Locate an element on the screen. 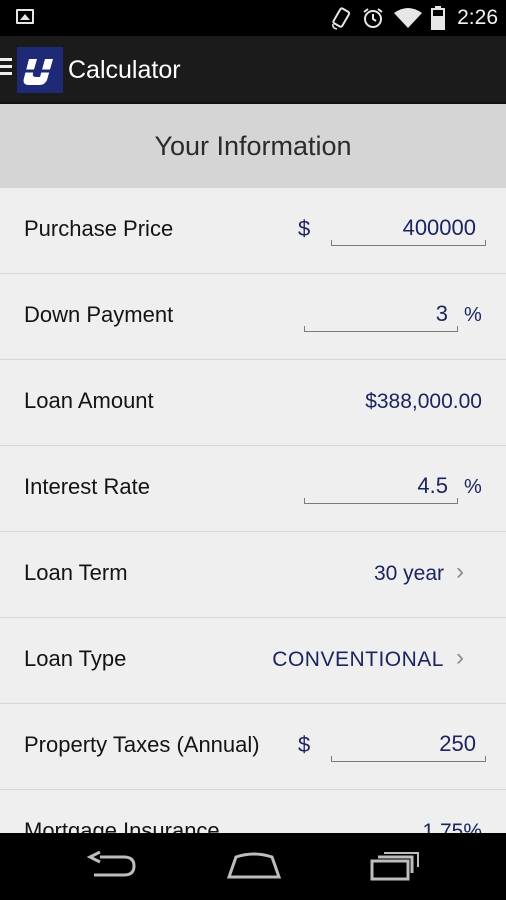 The height and width of the screenshot is (900, 506). interest-rate-input: 4.5 is located at coordinates (381, 486).